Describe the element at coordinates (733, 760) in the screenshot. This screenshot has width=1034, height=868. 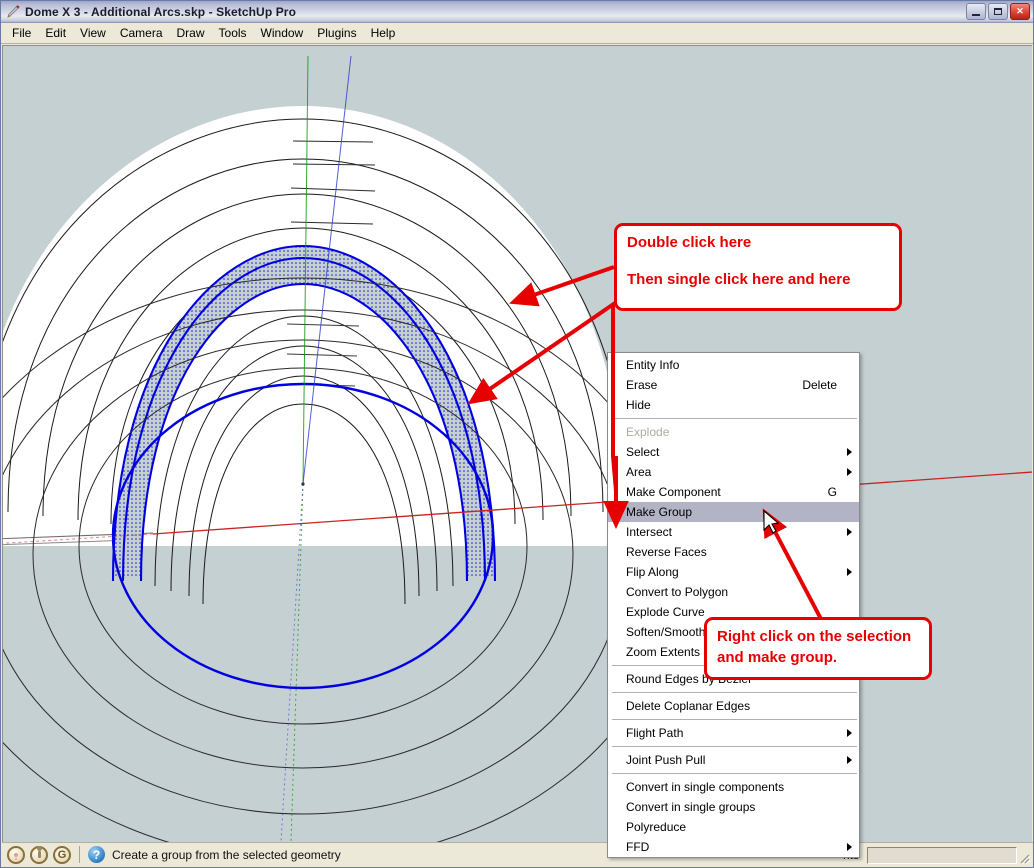
I see `menu-item-joint-push-pull: Joint Push Pull` at that location.